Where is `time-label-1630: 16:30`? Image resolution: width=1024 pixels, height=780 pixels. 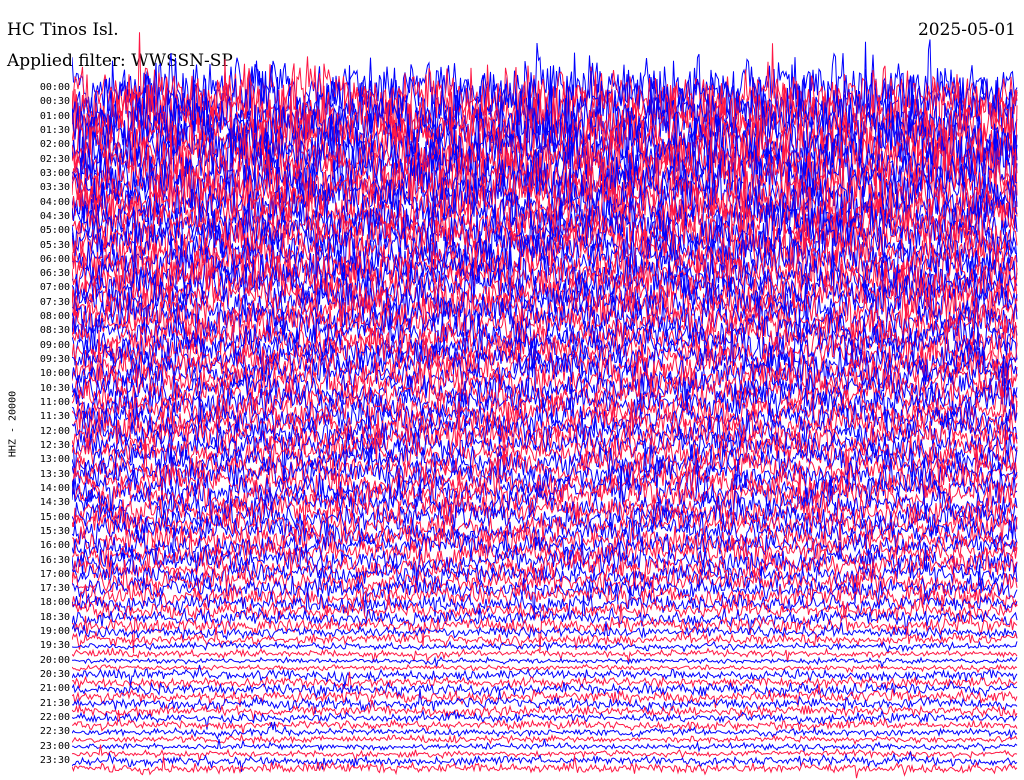 time-label-1630: 16:30 is located at coordinates (54, 560).